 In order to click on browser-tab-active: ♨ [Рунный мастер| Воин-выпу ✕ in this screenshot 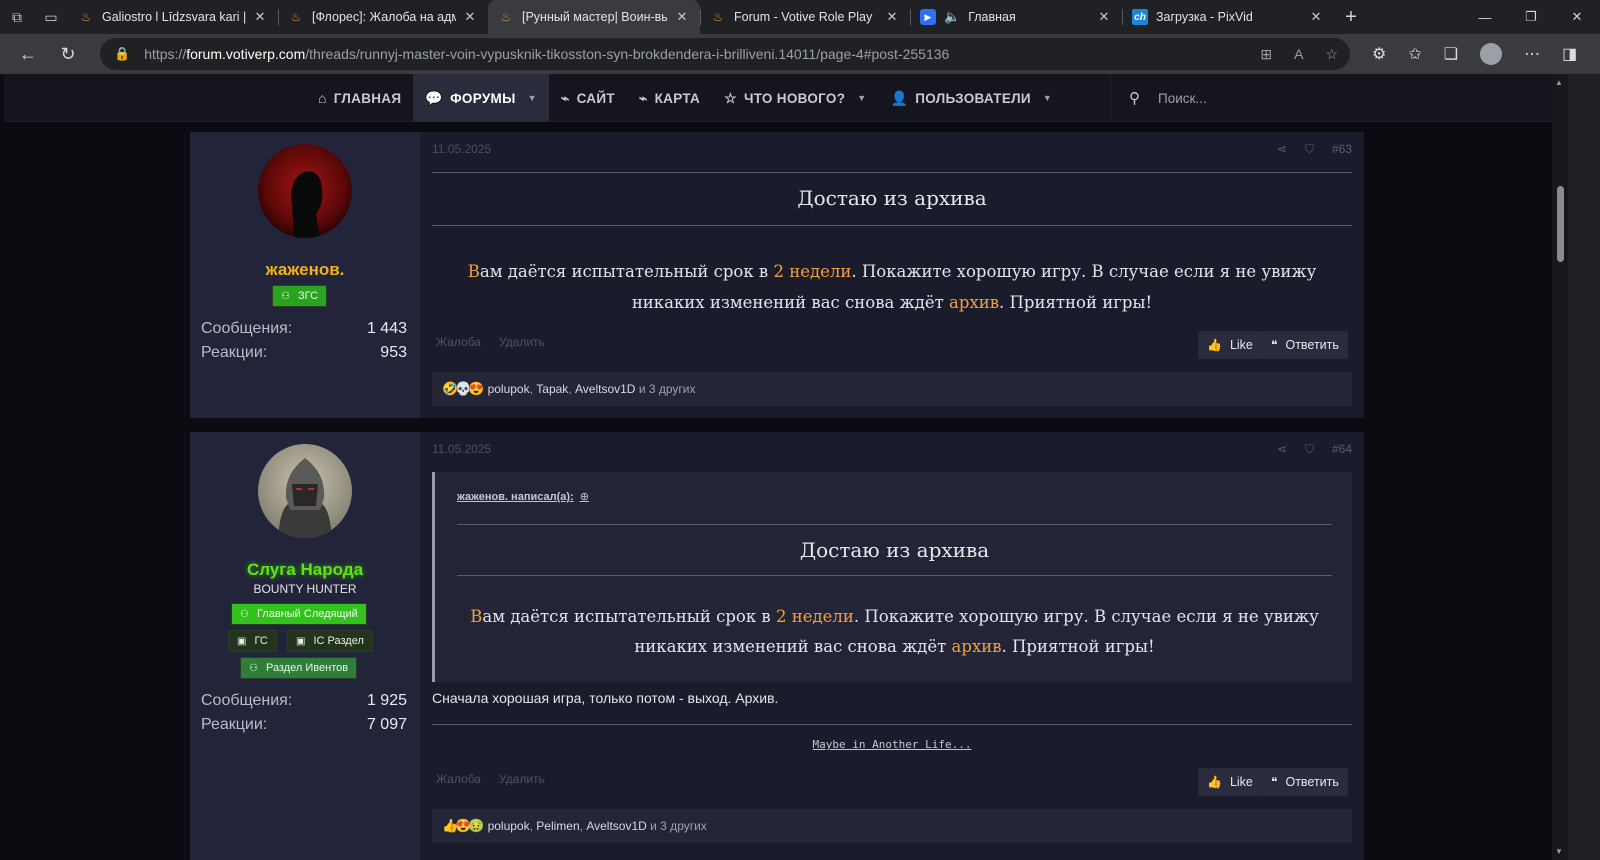, I will do `click(594, 17)`.